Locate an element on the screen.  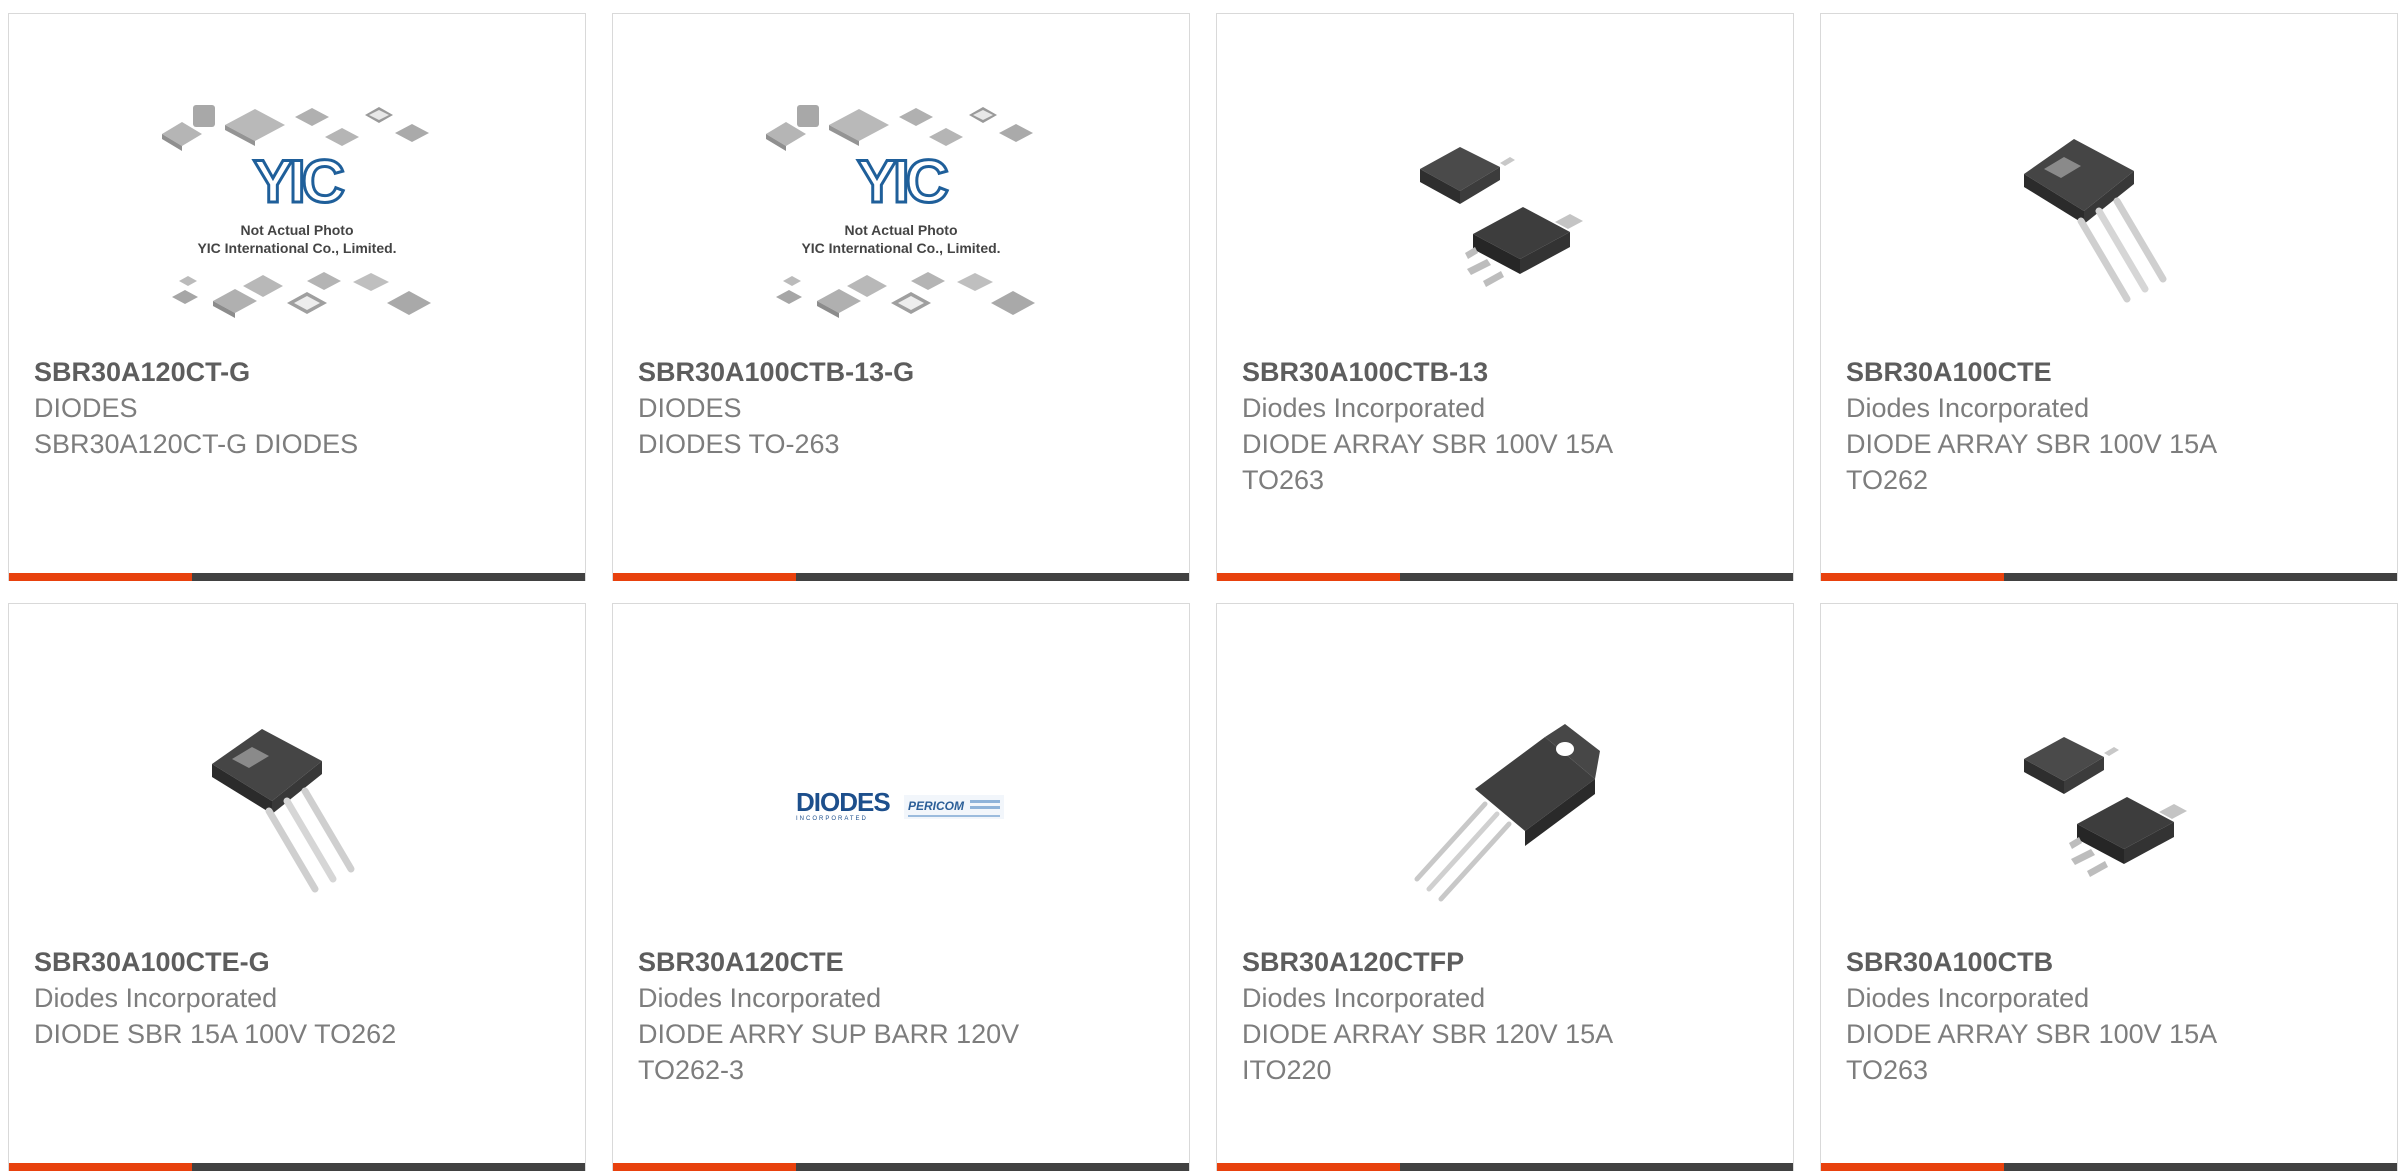
part-number: SBR30A100CTE-G is located at coordinates (299, 962).